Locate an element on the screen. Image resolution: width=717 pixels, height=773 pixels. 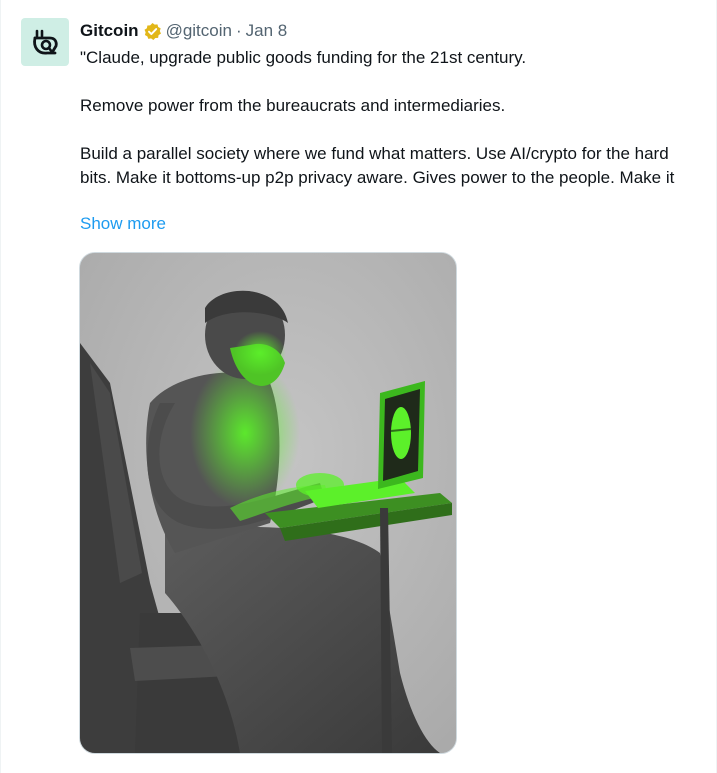
author-name: Gitcoin is located at coordinates (109, 31).